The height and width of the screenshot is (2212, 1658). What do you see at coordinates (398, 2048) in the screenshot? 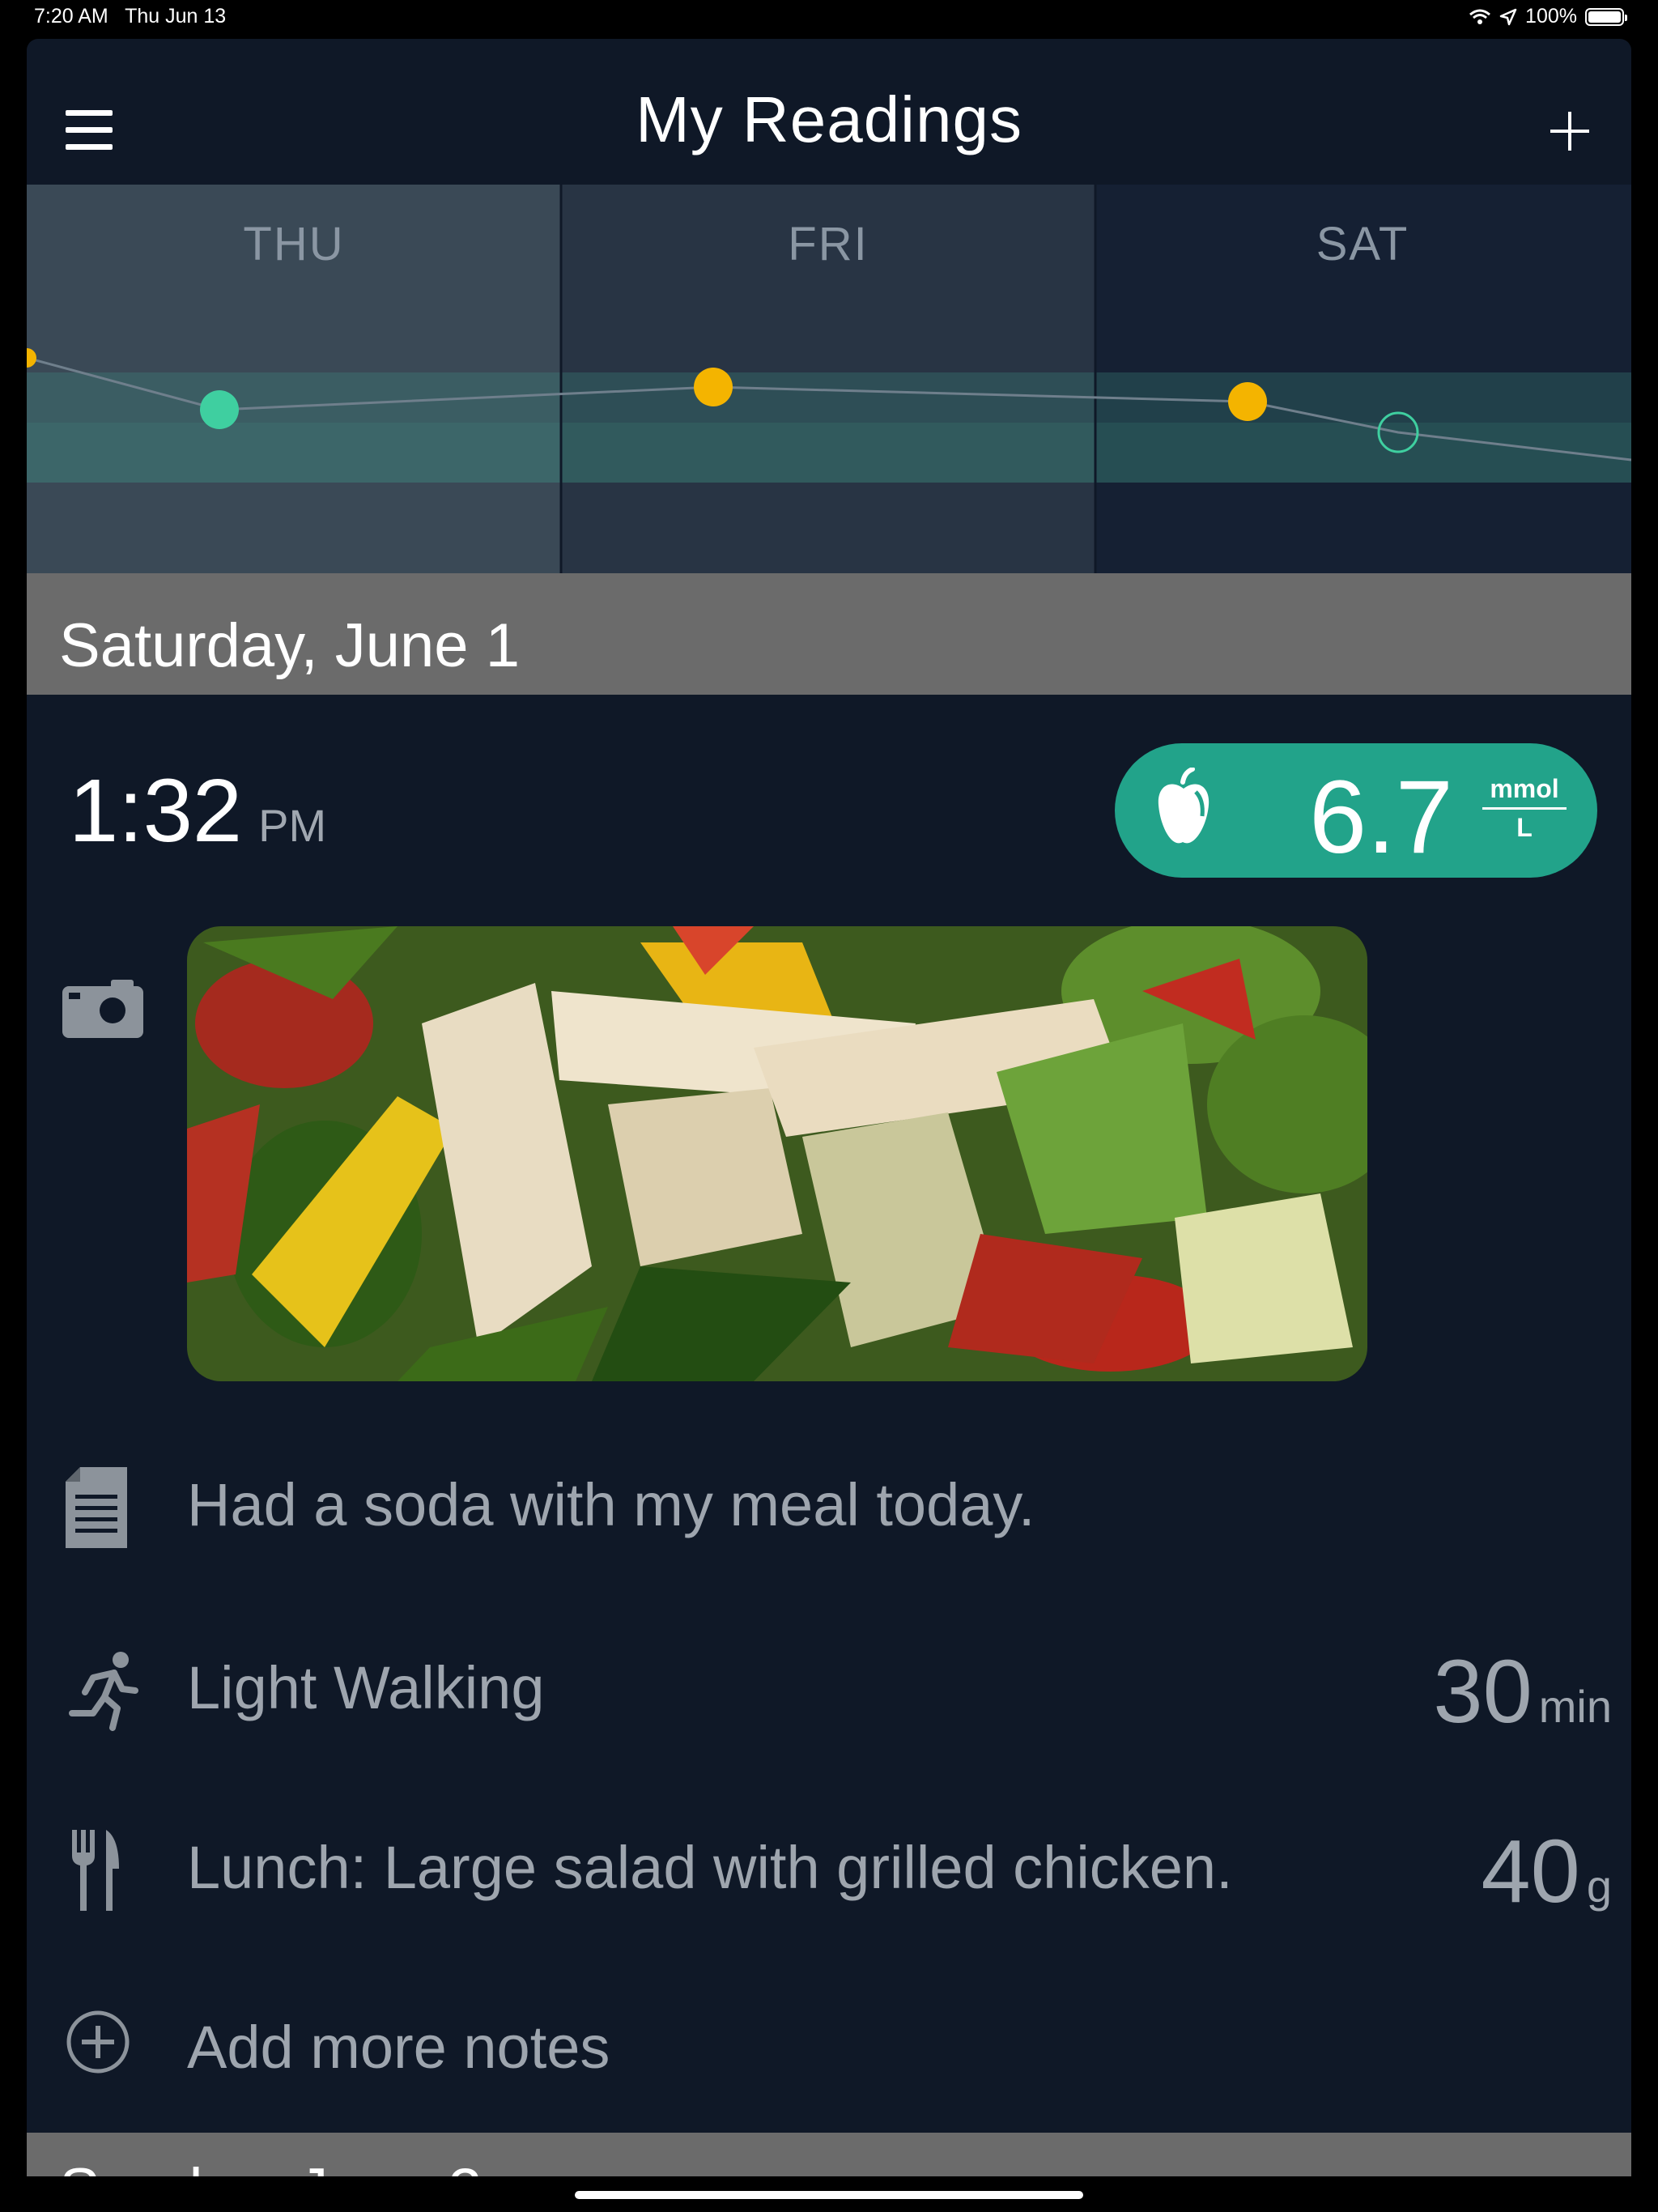
I see `add-more-notes-label: Add more notes` at bounding box center [398, 2048].